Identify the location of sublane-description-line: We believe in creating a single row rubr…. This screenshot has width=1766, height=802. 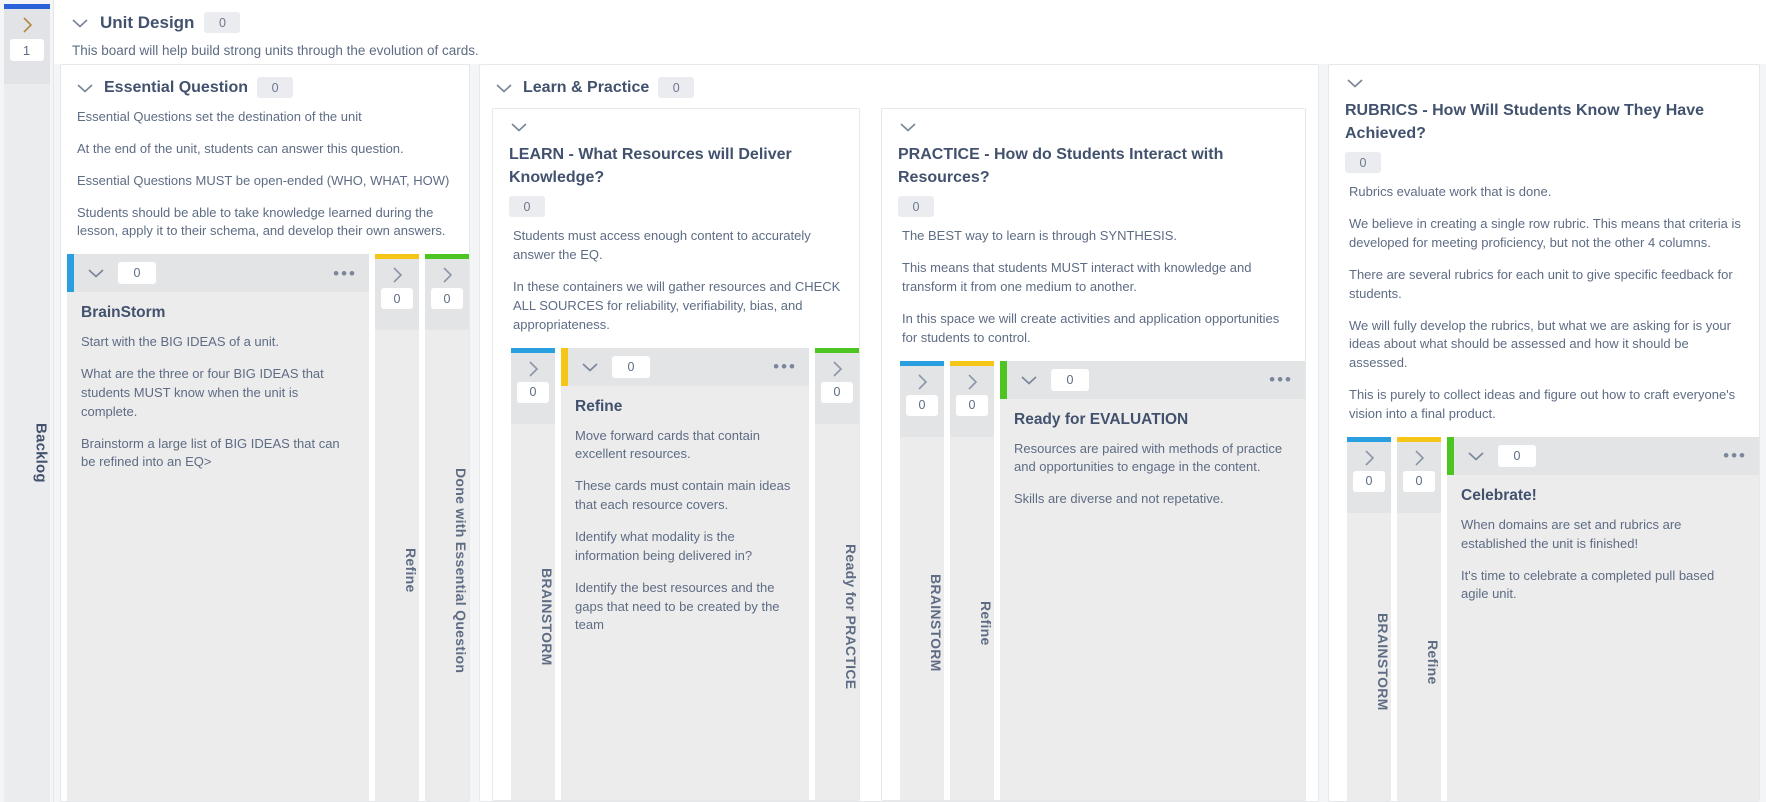
(1545, 233).